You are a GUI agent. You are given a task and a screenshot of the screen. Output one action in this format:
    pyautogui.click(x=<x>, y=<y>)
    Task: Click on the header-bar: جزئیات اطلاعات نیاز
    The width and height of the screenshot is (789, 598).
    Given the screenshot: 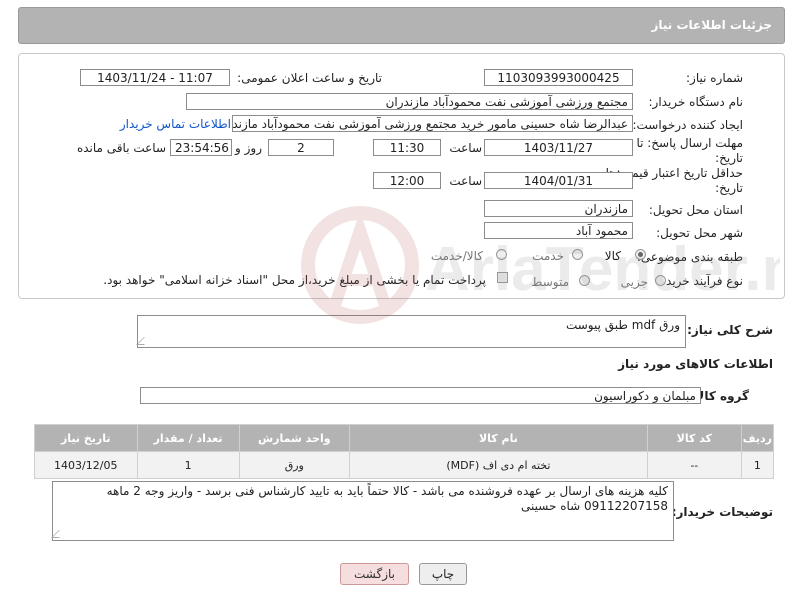 What is the action you would take?
    pyautogui.click(x=401, y=25)
    